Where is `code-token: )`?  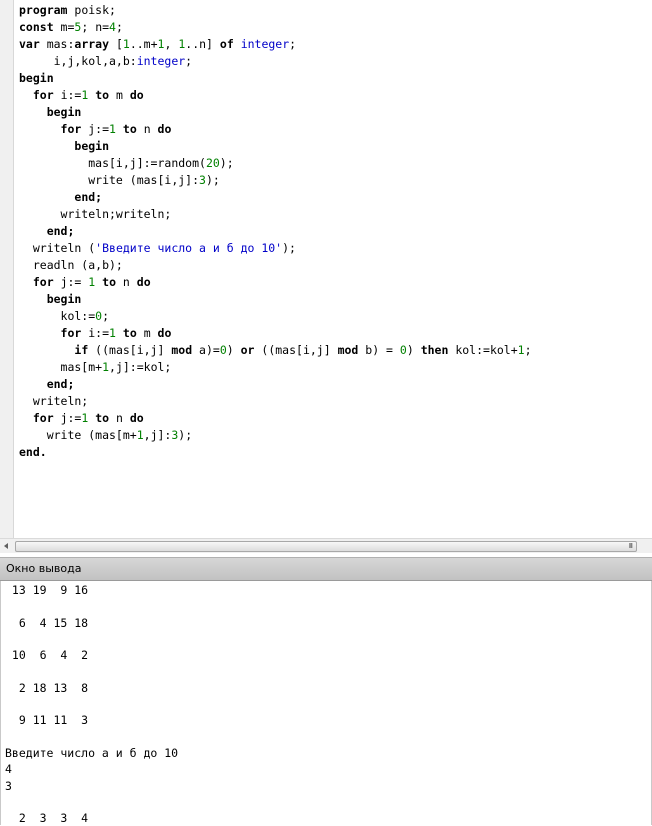
code-token: ) is located at coordinates (233, 350).